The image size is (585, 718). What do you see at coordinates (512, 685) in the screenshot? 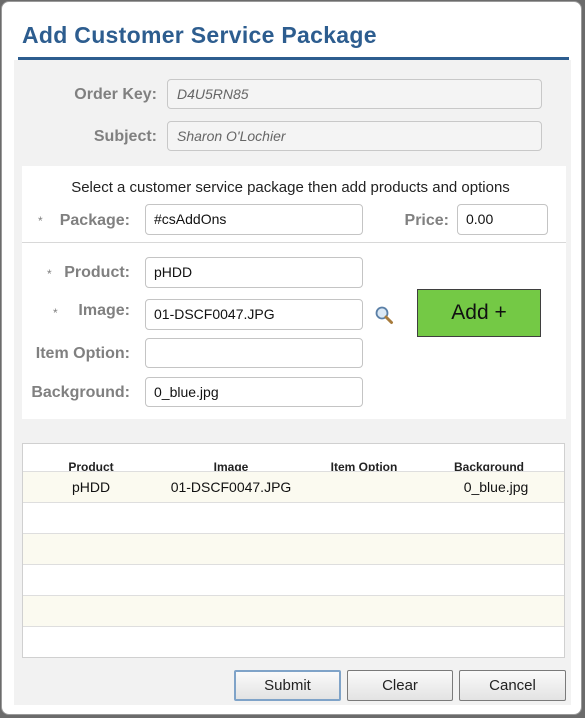
I see `cancel-button: Cancel` at bounding box center [512, 685].